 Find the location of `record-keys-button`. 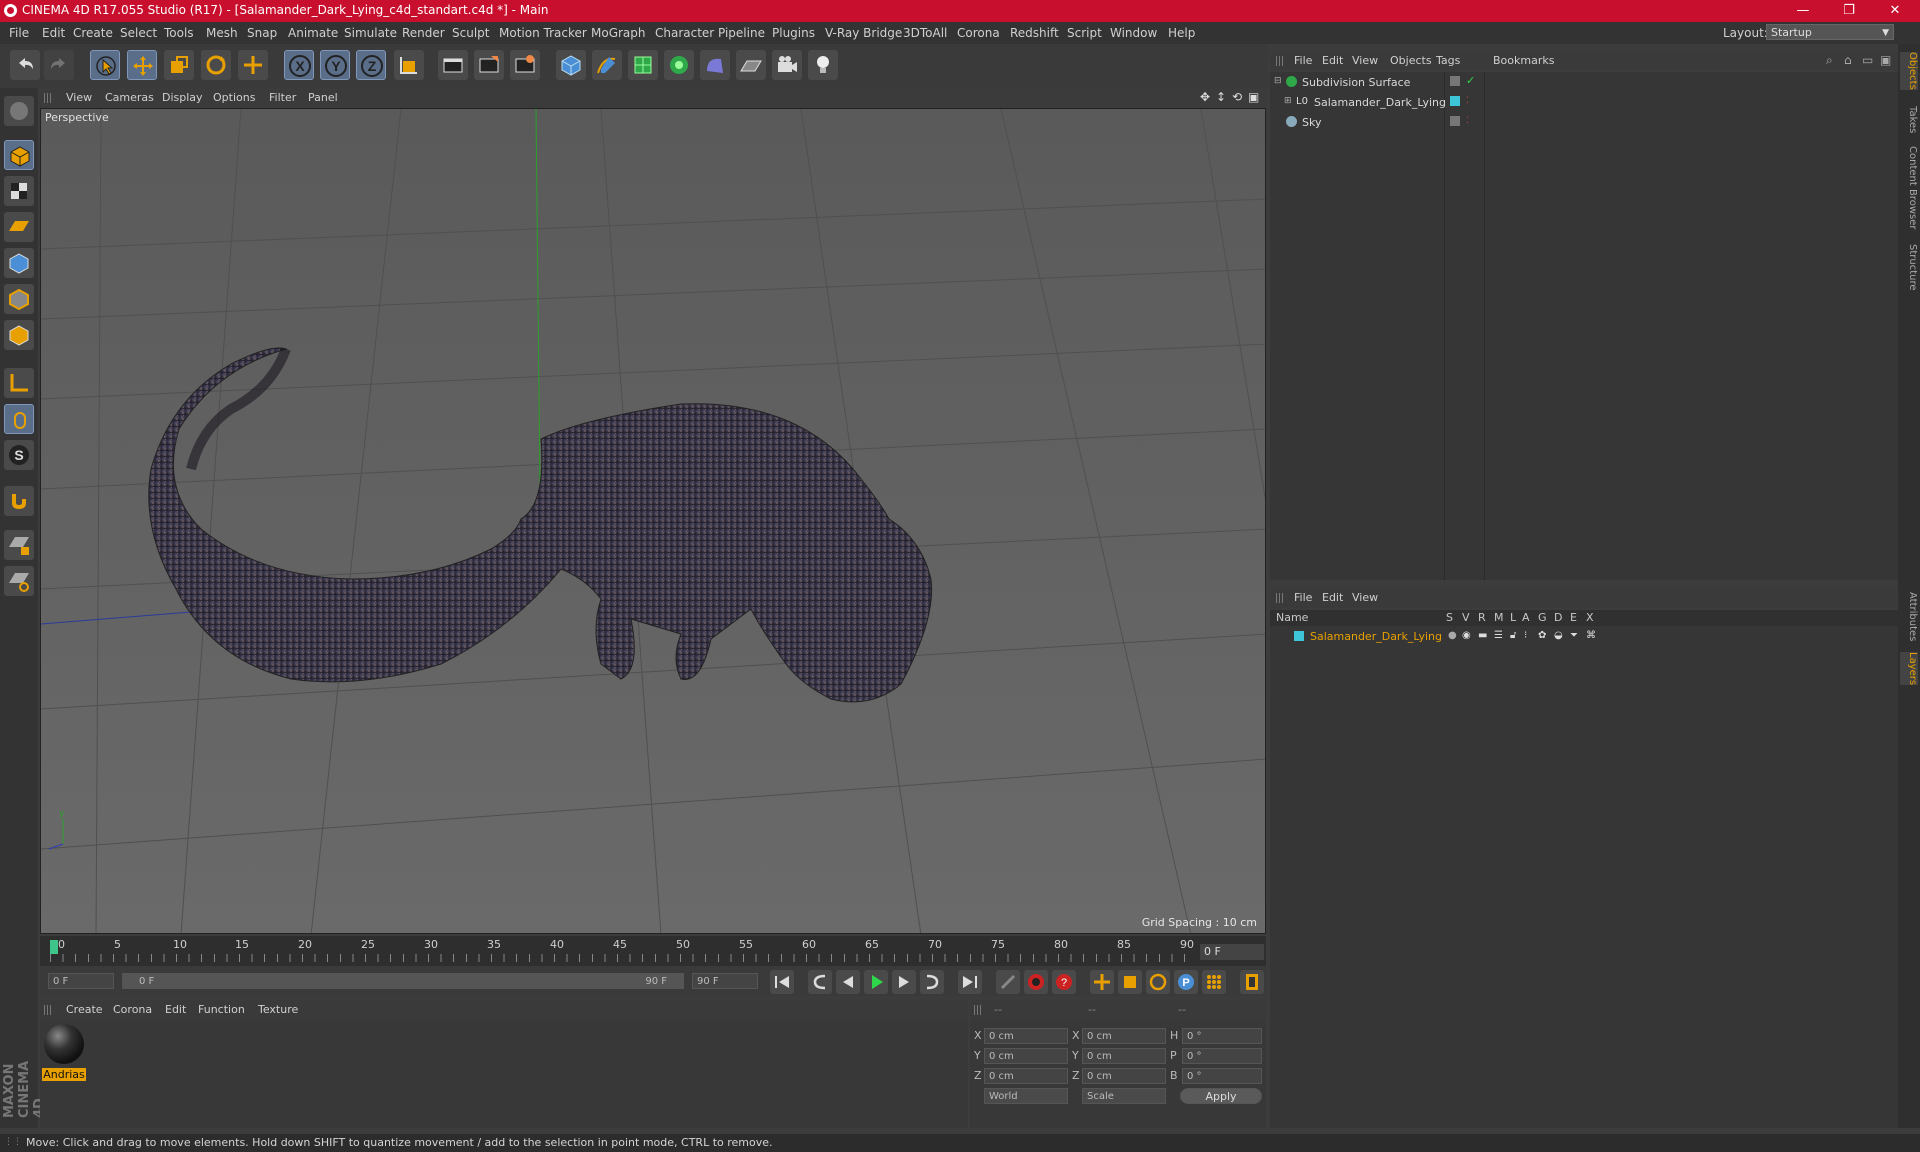

record-keys-button is located at coordinates (1036, 982).